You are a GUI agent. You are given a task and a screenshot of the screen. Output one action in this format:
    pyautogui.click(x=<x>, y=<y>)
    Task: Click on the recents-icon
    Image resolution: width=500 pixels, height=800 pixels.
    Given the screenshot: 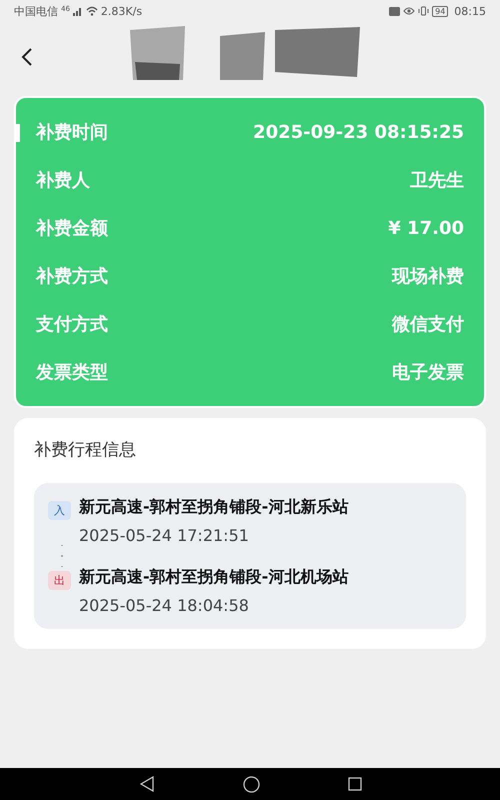 What is the action you would take?
    pyautogui.click(x=355, y=784)
    